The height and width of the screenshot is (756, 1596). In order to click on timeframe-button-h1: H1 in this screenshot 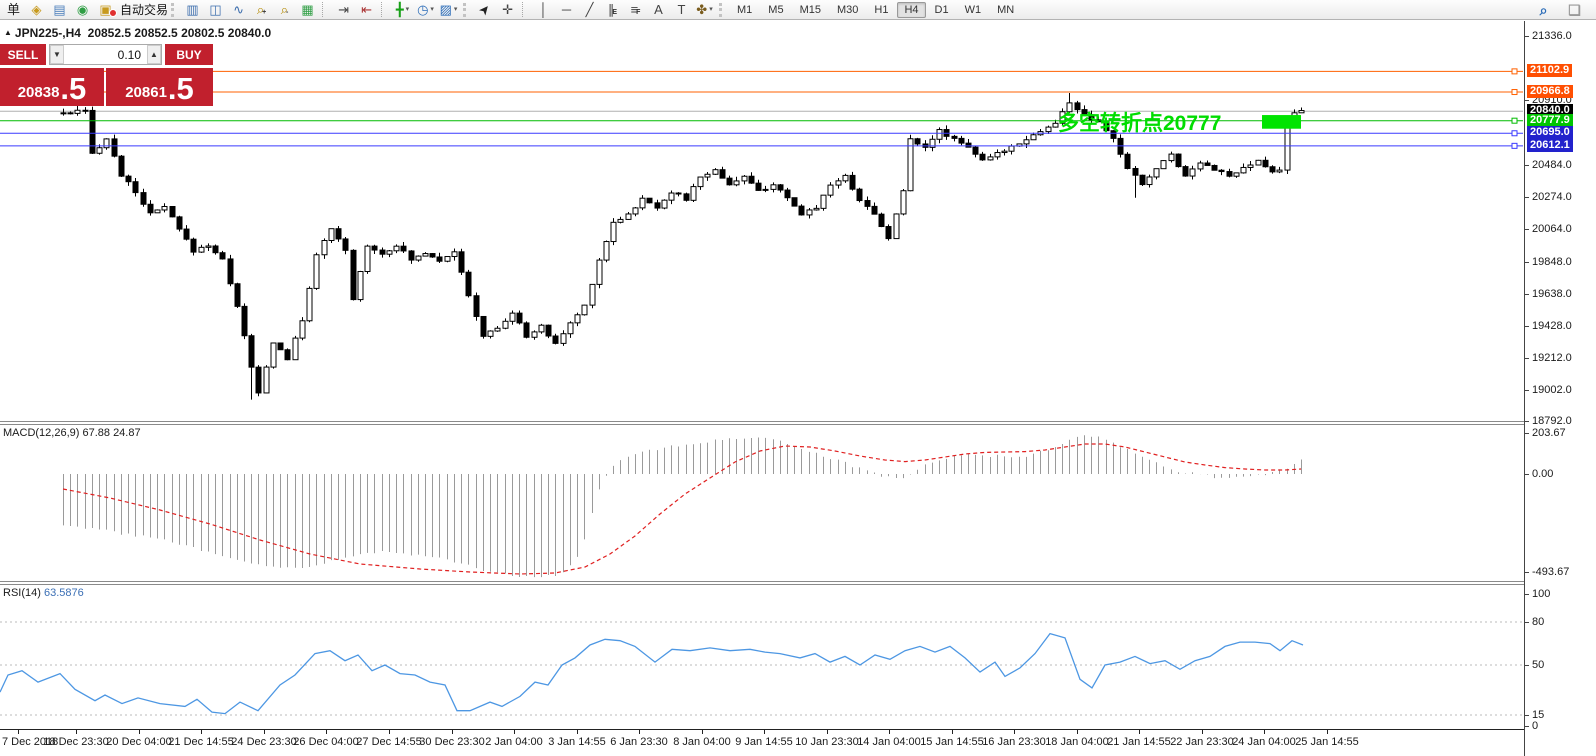, I will do `click(881, 10)`.